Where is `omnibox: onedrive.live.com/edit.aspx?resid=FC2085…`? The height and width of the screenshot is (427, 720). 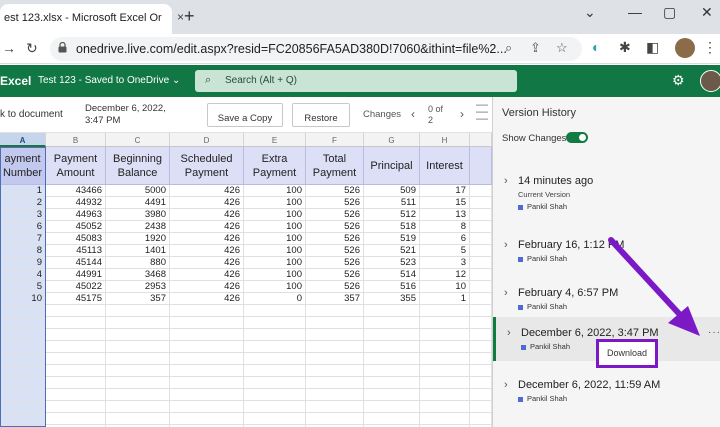
omnibox: onedrive.live.com/edit.aspx?resid=FC2085… is located at coordinates (316, 49).